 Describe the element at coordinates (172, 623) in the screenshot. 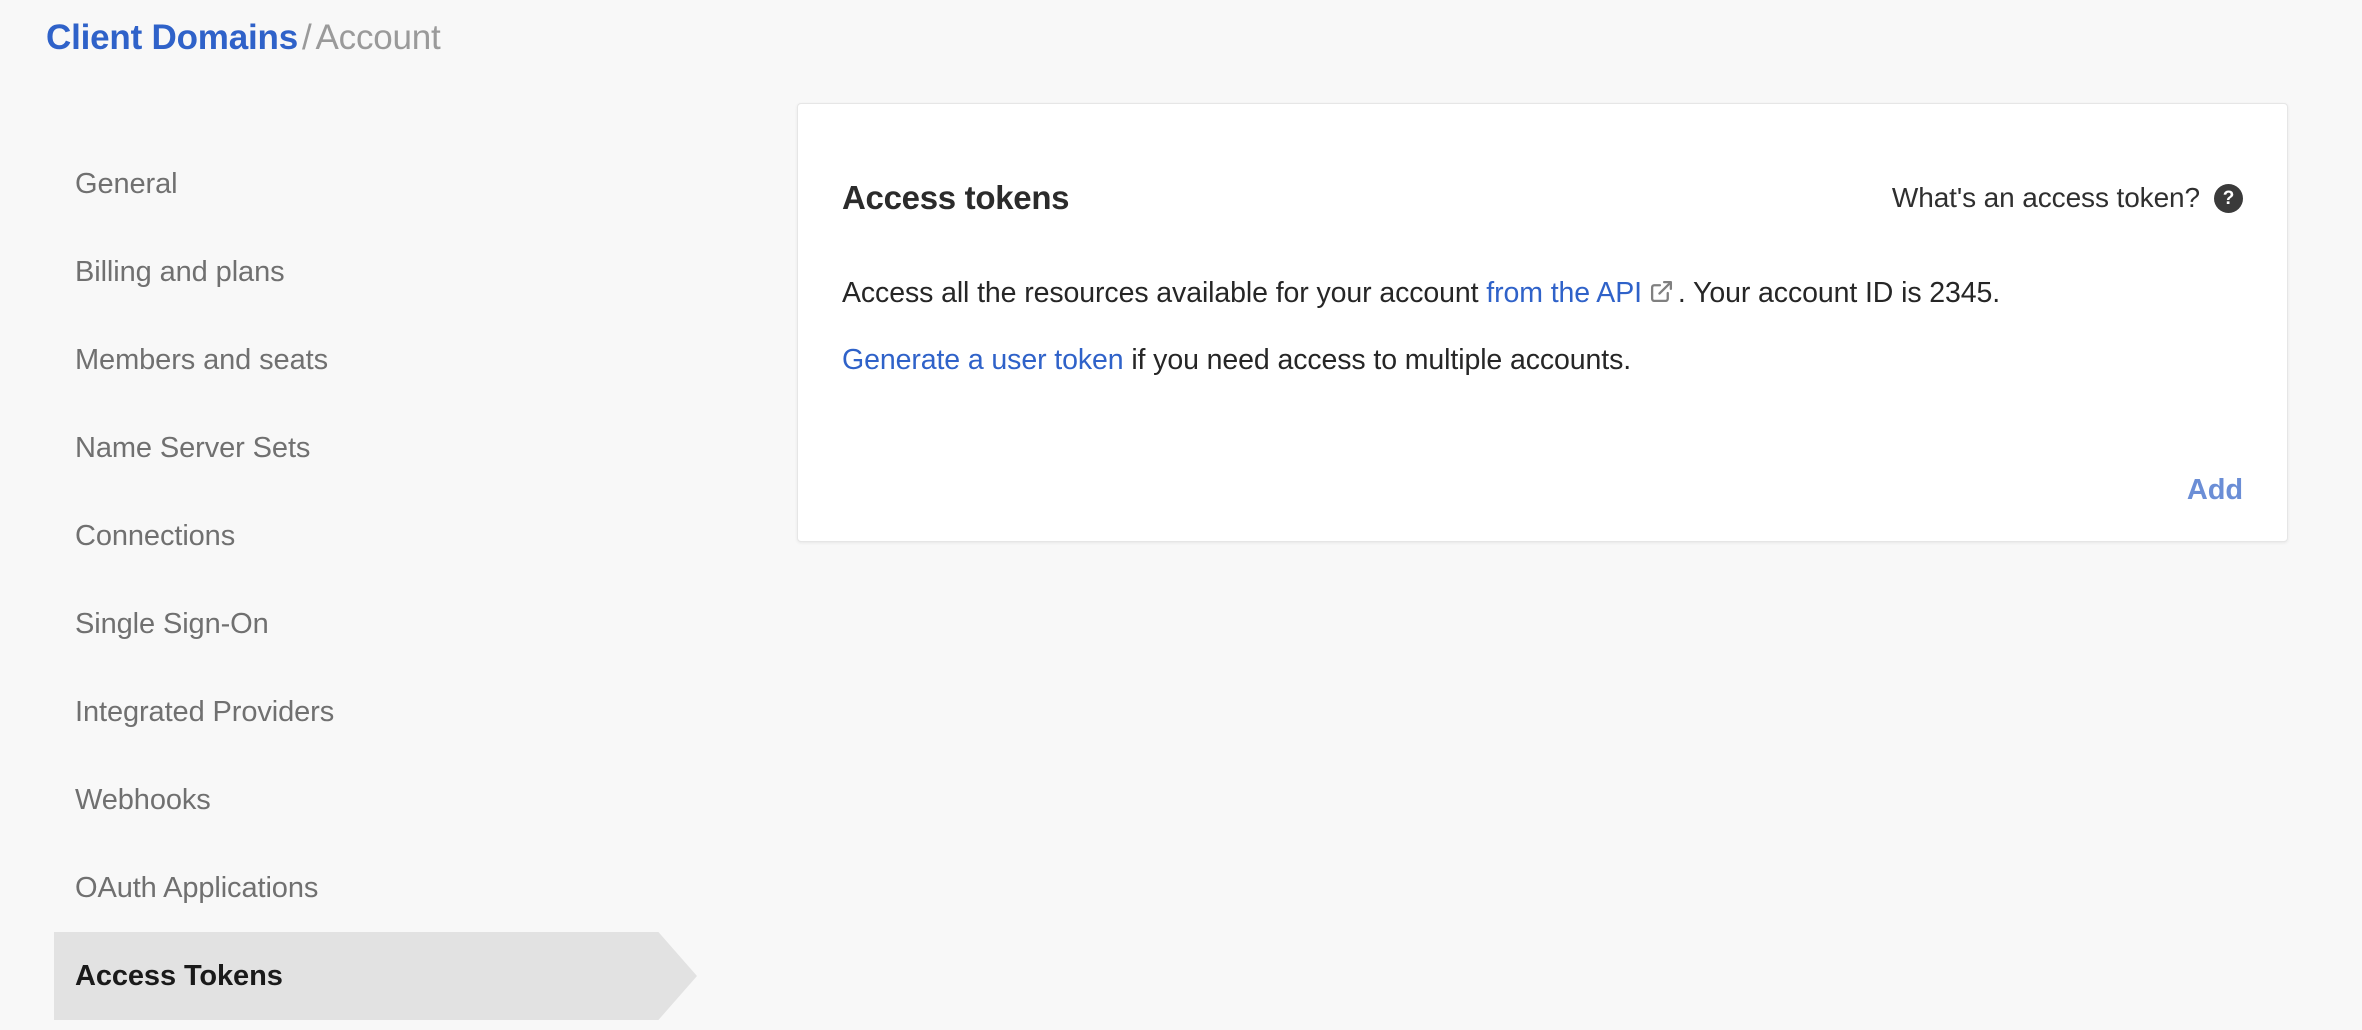

I see `sidebar-item-label: Single Sign-On` at that location.